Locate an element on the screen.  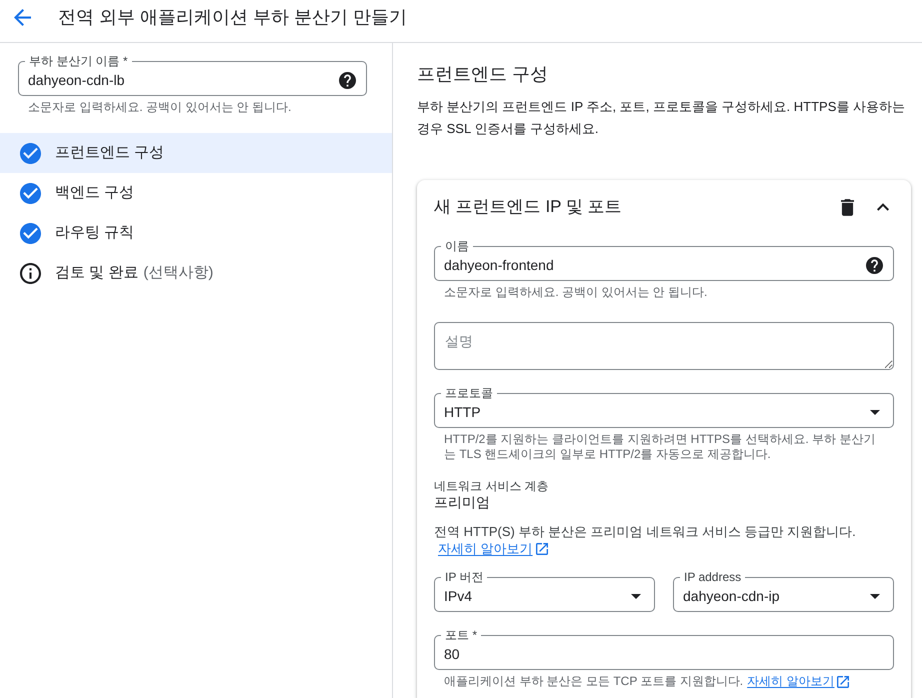
text-field: 이름 dahyeon-frontend is located at coordinates (664, 260).